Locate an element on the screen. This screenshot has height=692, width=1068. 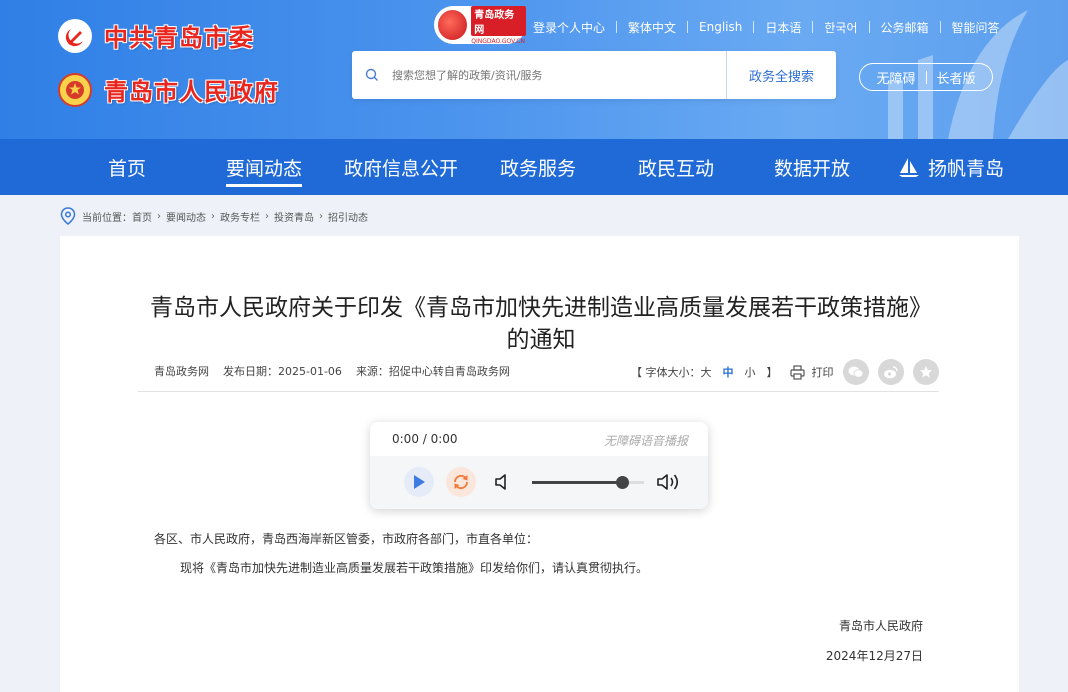
nav-label: 要闻动态 is located at coordinates (264, 168).